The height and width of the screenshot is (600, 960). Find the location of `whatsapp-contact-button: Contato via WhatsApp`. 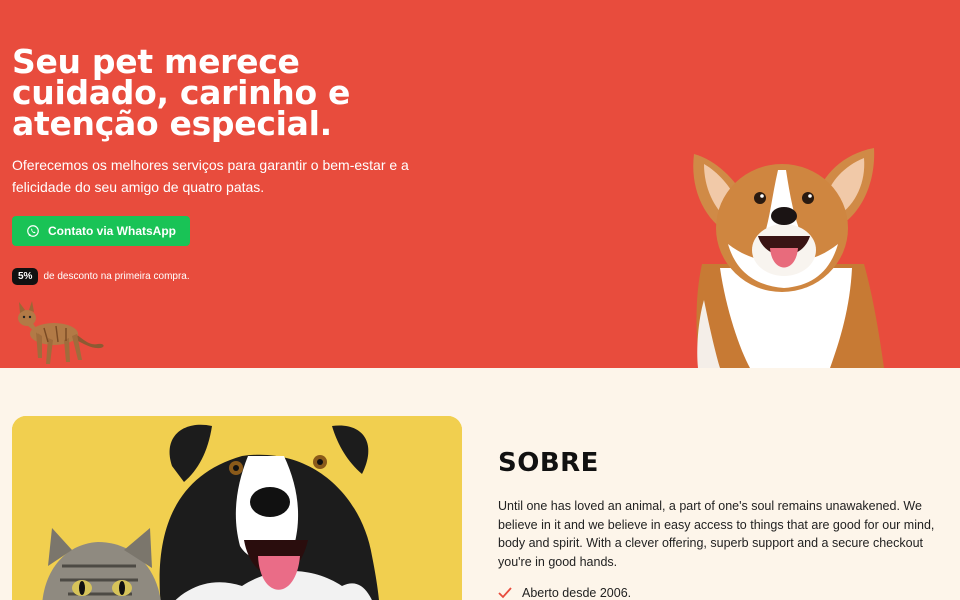

whatsapp-contact-button: Contato via WhatsApp is located at coordinates (101, 231).